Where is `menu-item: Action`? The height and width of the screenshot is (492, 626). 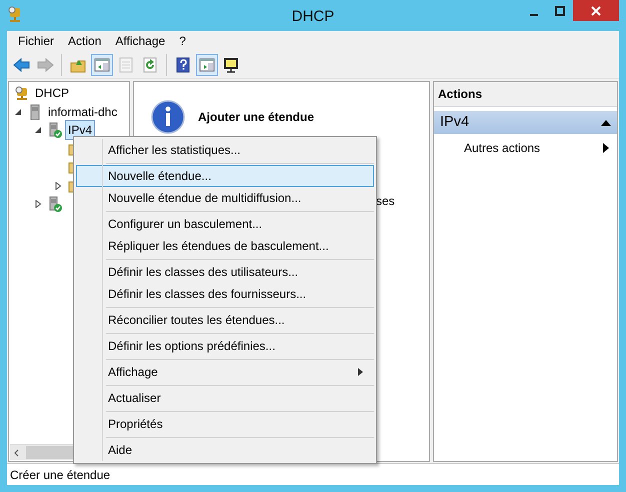
menu-item: Action is located at coordinates (84, 41).